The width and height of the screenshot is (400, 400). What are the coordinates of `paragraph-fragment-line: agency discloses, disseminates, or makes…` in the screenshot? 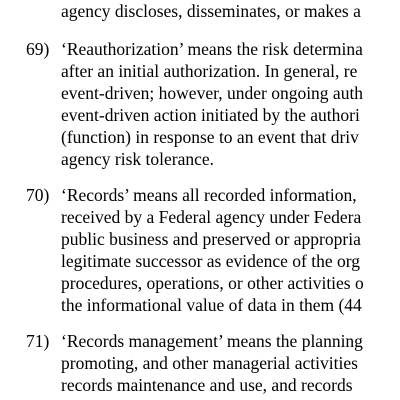 It's located at (211, 11).